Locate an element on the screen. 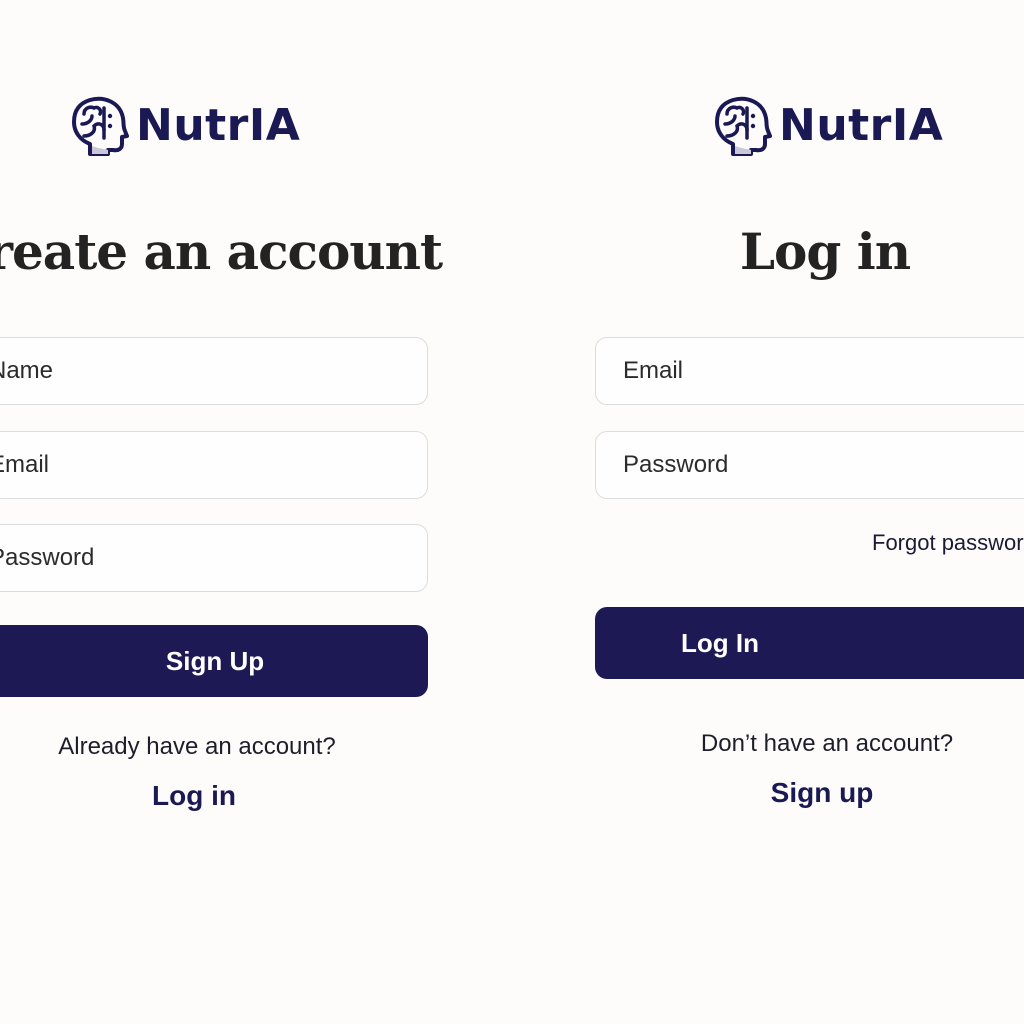 Image resolution: width=1024 pixels, height=1024 pixels. sign-up-link: Sign up is located at coordinates (822, 793).